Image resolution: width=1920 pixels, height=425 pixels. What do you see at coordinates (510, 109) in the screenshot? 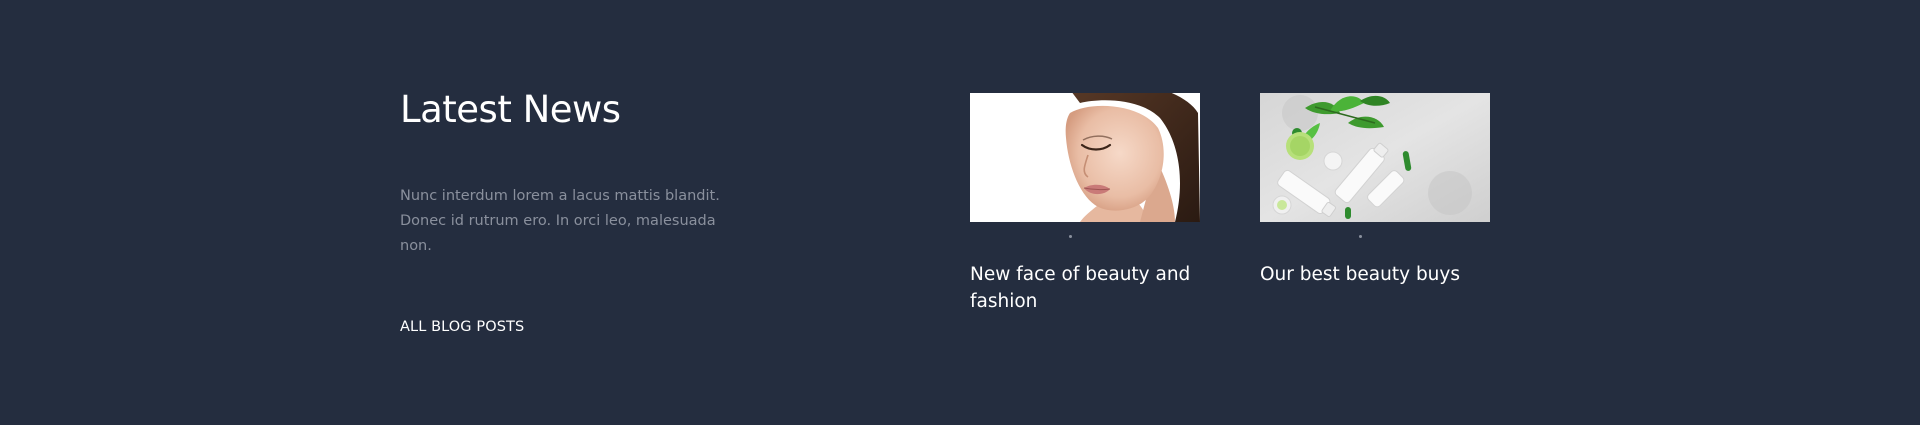
I see `section-title: Latest News` at bounding box center [510, 109].